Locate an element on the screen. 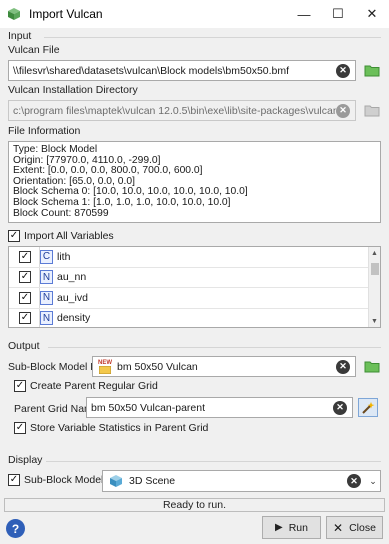 The image size is (389, 544). output-section-label: Output is located at coordinates (24, 346).